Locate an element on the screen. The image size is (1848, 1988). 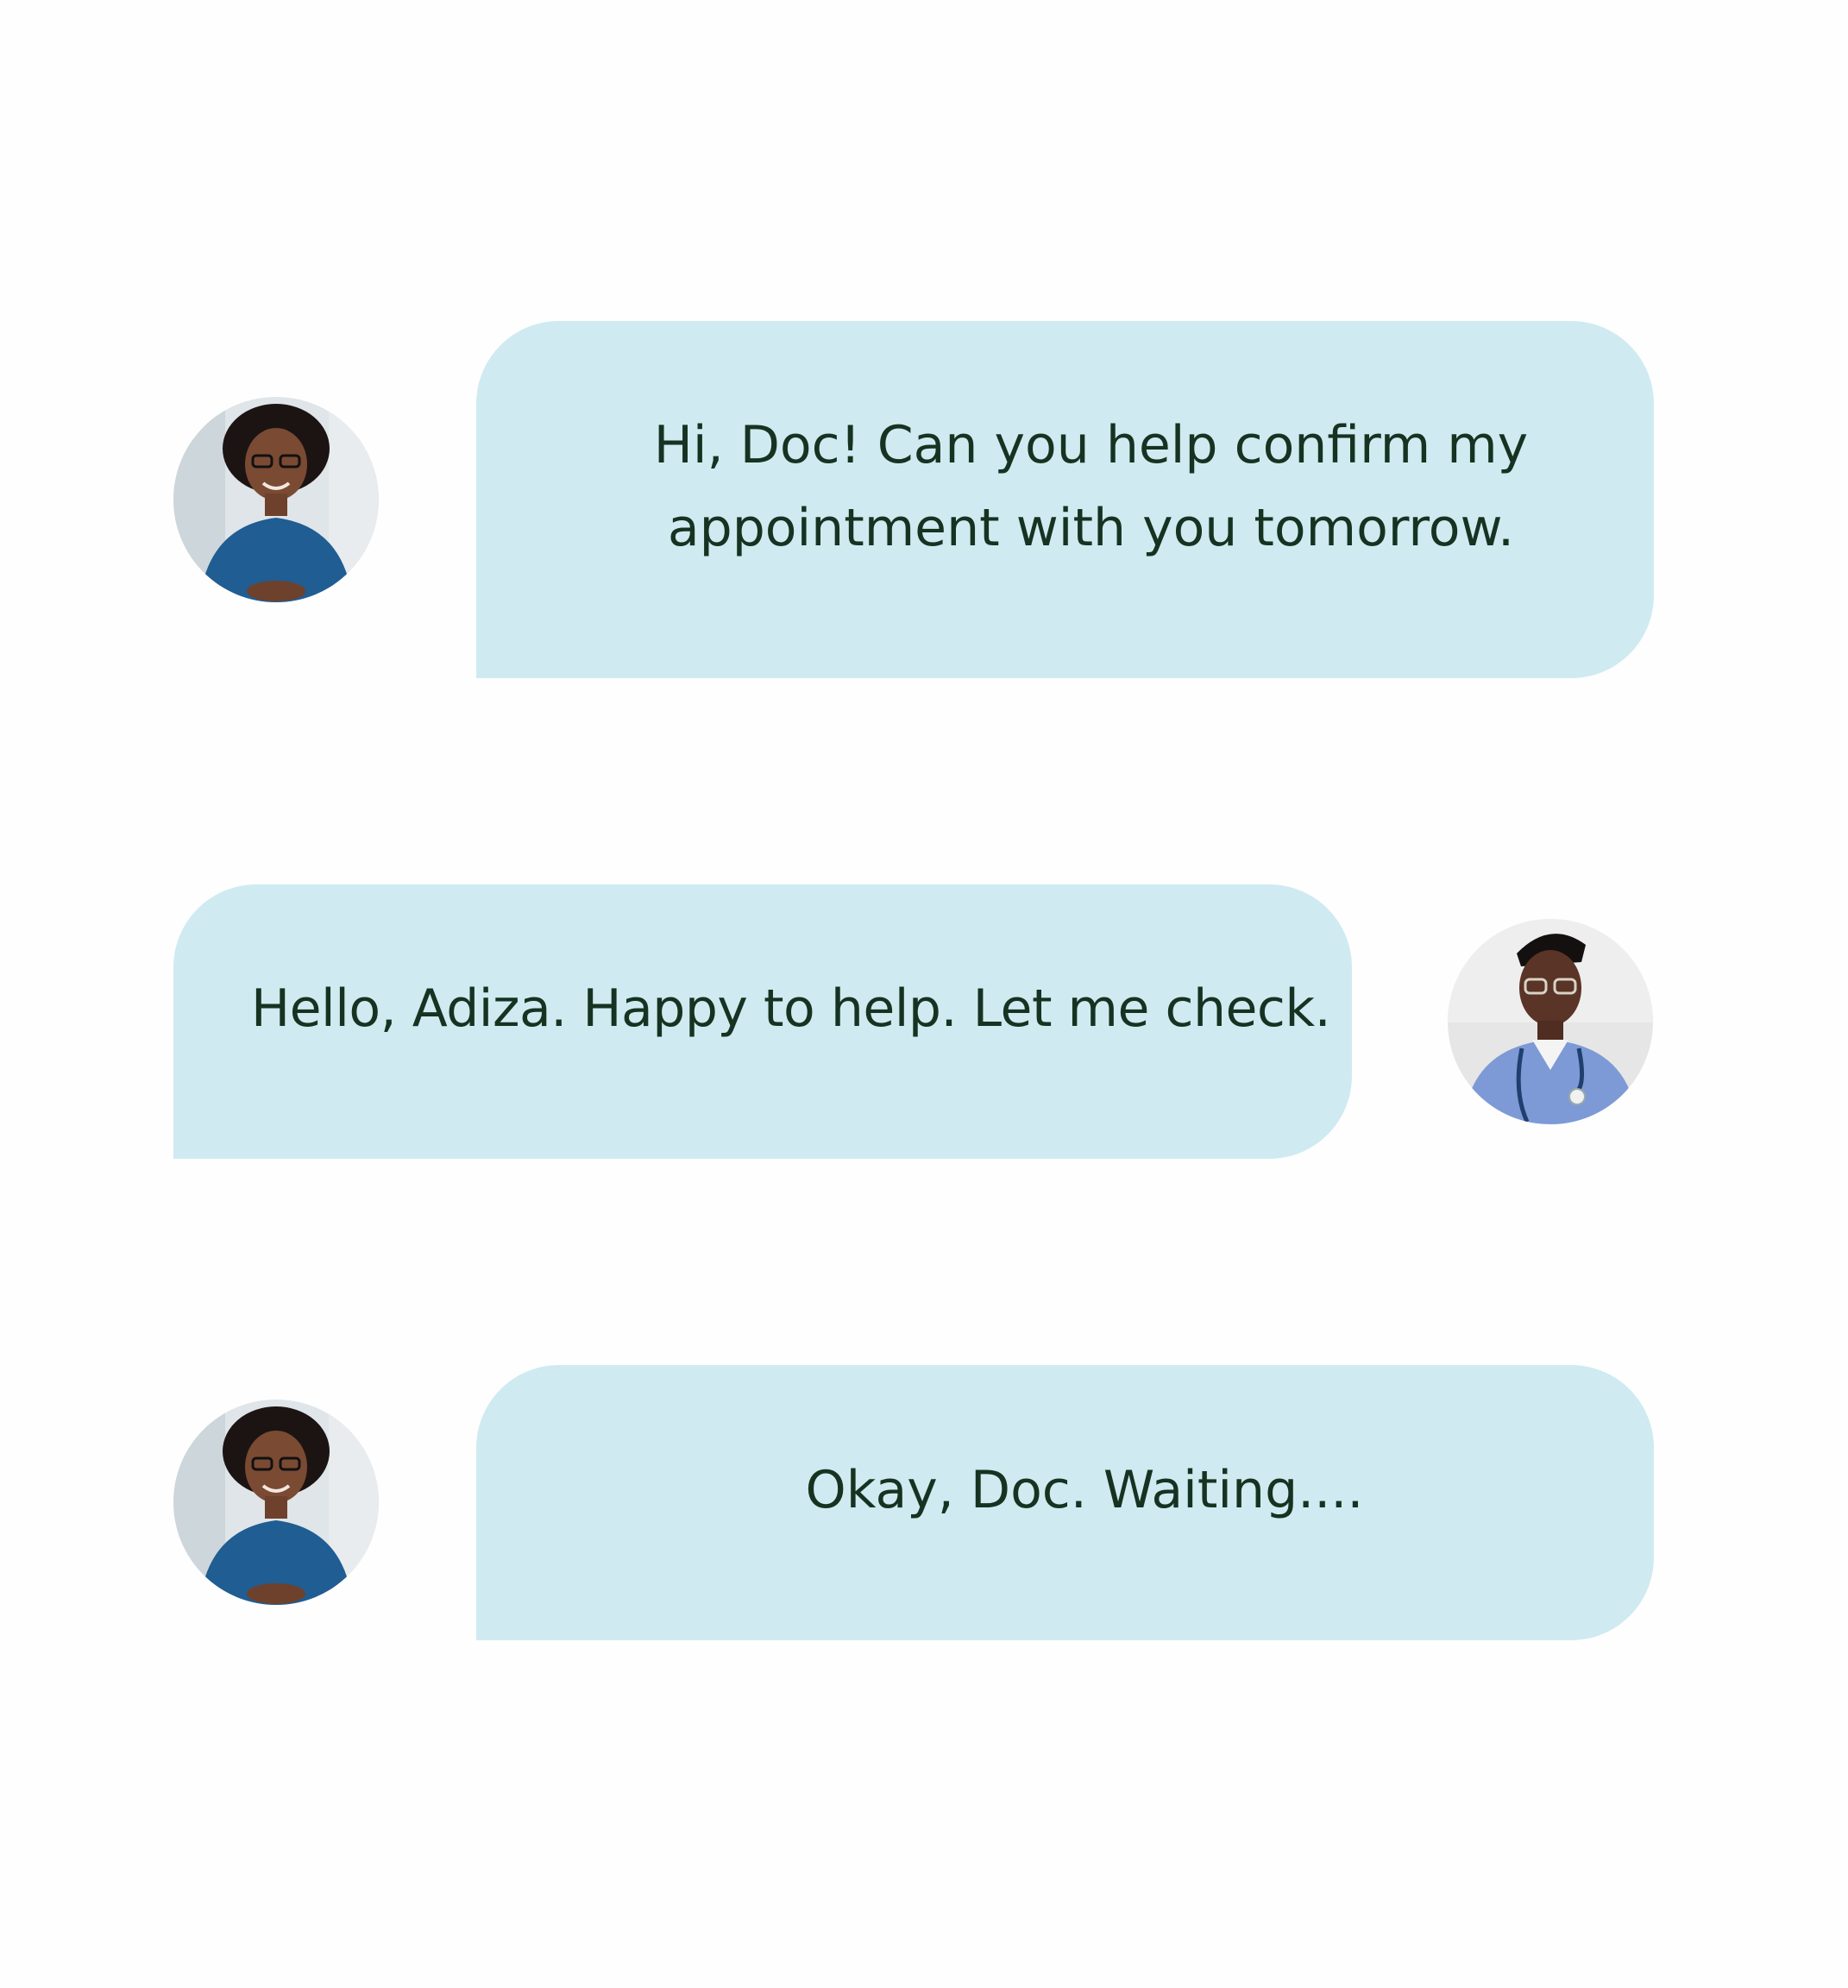
doctor-portrait-icon is located at coordinates (1551, 1021).